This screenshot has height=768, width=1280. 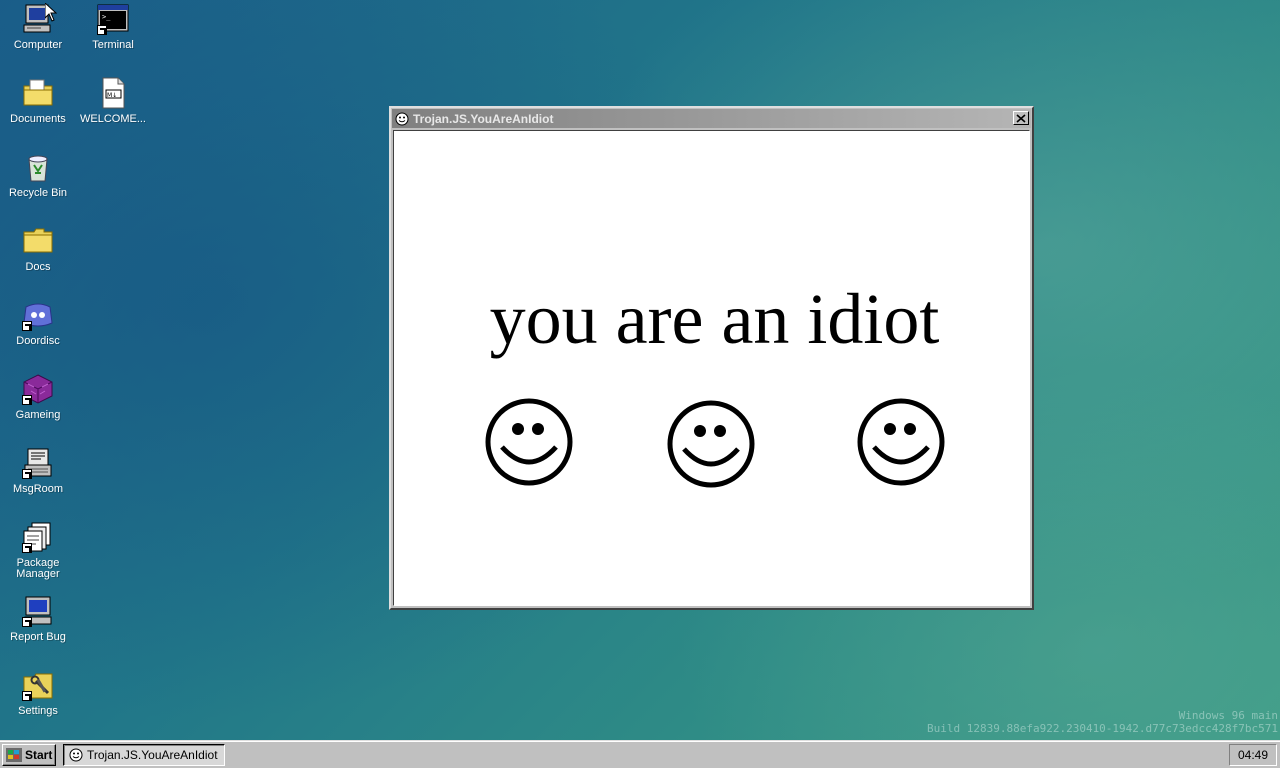 What do you see at coordinates (113, 45) in the screenshot?
I see `desktop-icon-label: Terminal` at bounding box center [113, 45].